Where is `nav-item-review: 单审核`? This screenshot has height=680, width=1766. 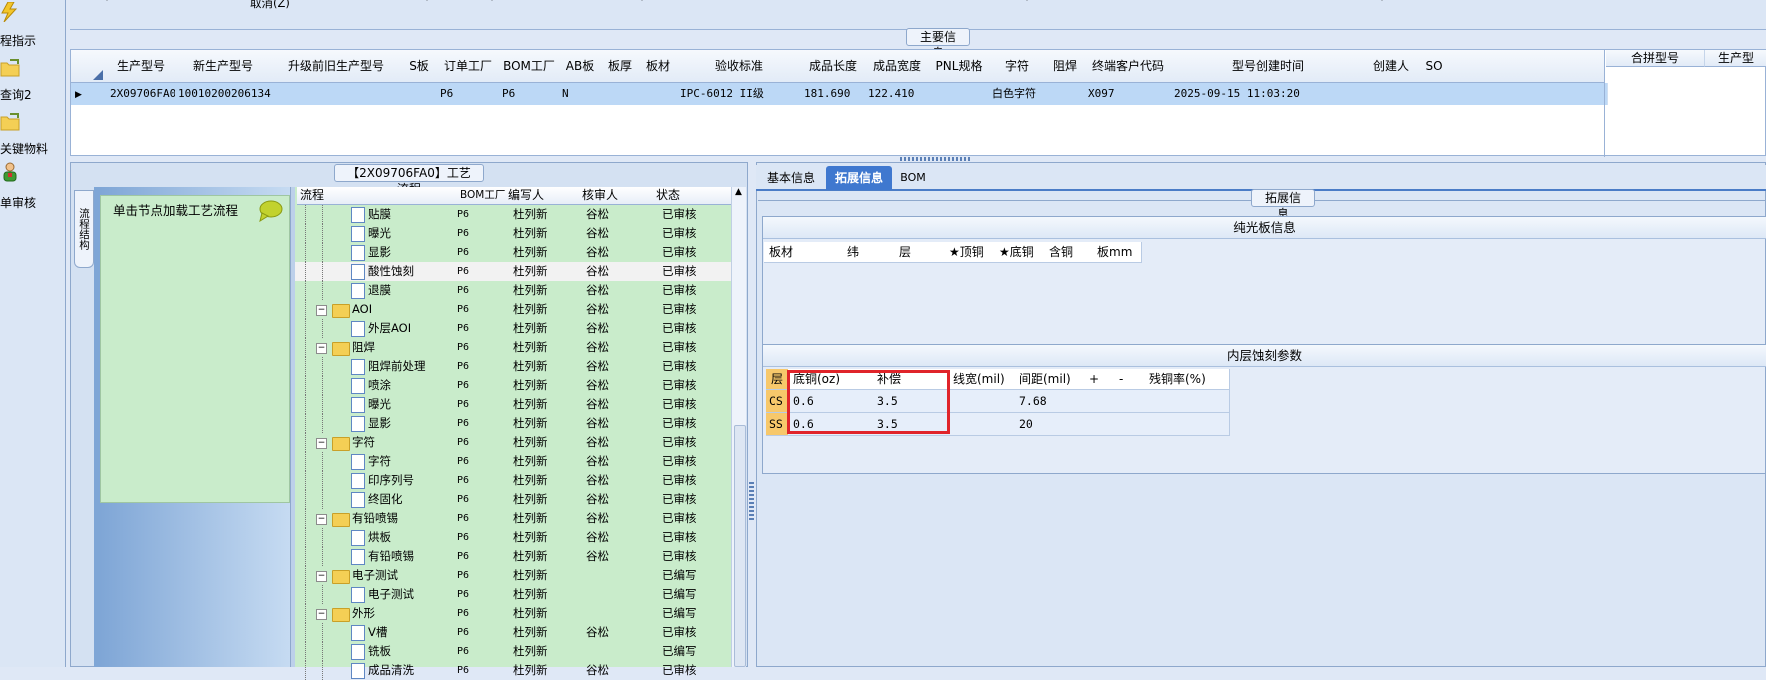
nav-item-review: 单审核 is located at coordinates (33, 186).